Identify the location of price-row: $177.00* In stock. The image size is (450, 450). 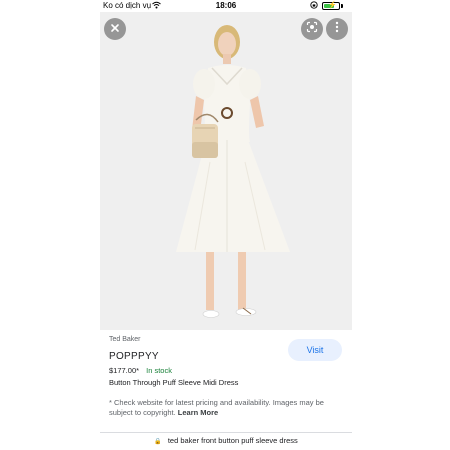
(140, 370).